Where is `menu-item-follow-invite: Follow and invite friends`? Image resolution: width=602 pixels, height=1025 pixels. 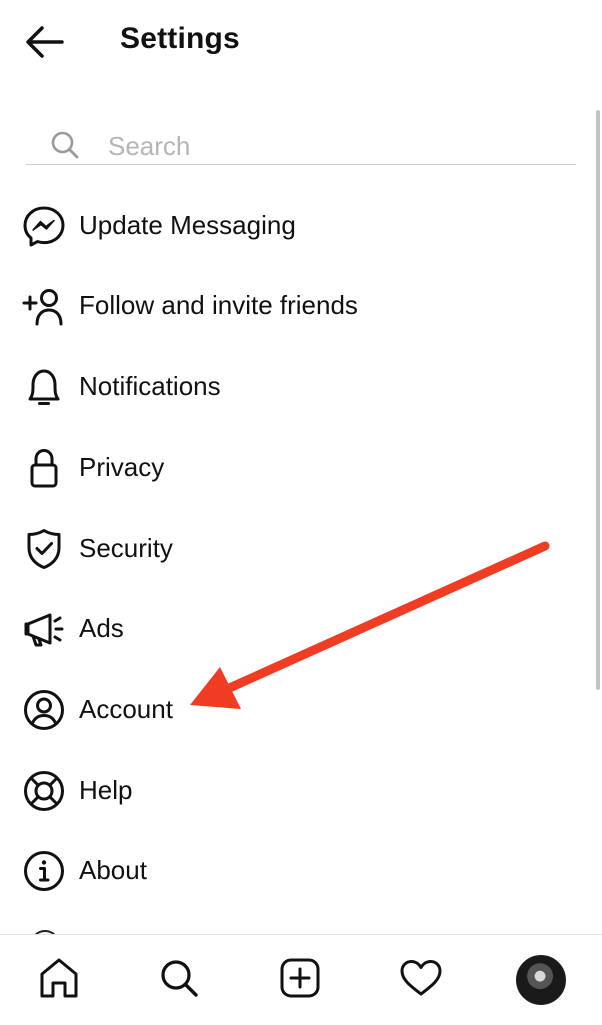 menu-item-follow-invite: Follow and invite friends is located at coordinates (295, 305).